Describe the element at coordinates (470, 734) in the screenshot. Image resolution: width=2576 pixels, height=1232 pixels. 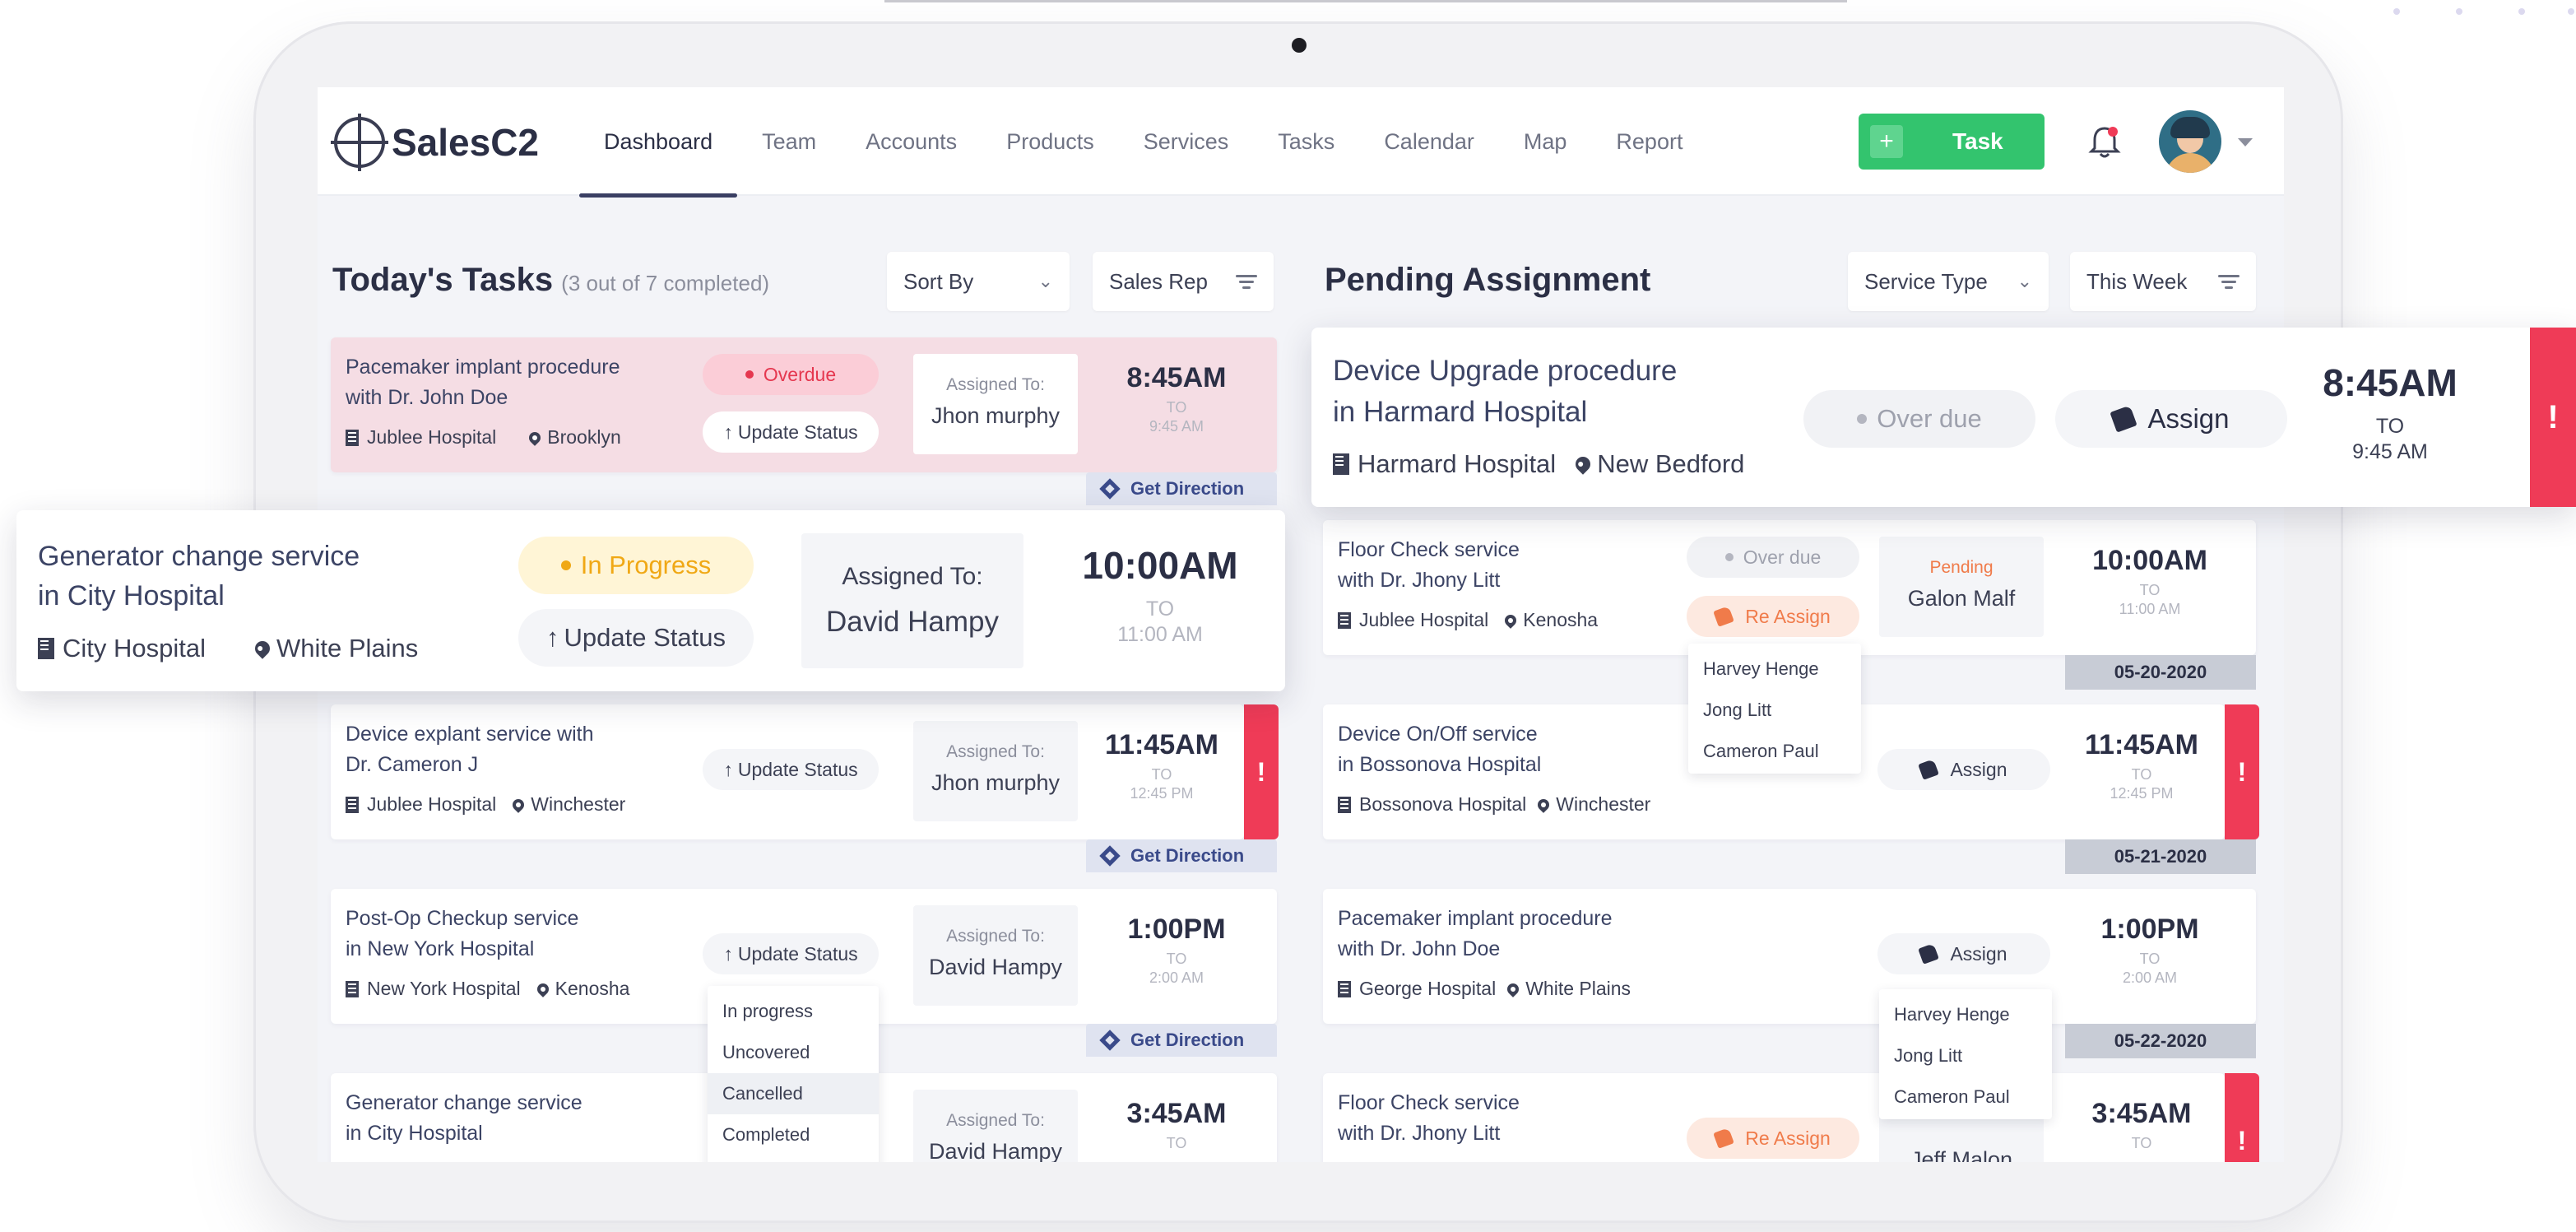
I see `task-title-line1: Device explant service with` at that location.